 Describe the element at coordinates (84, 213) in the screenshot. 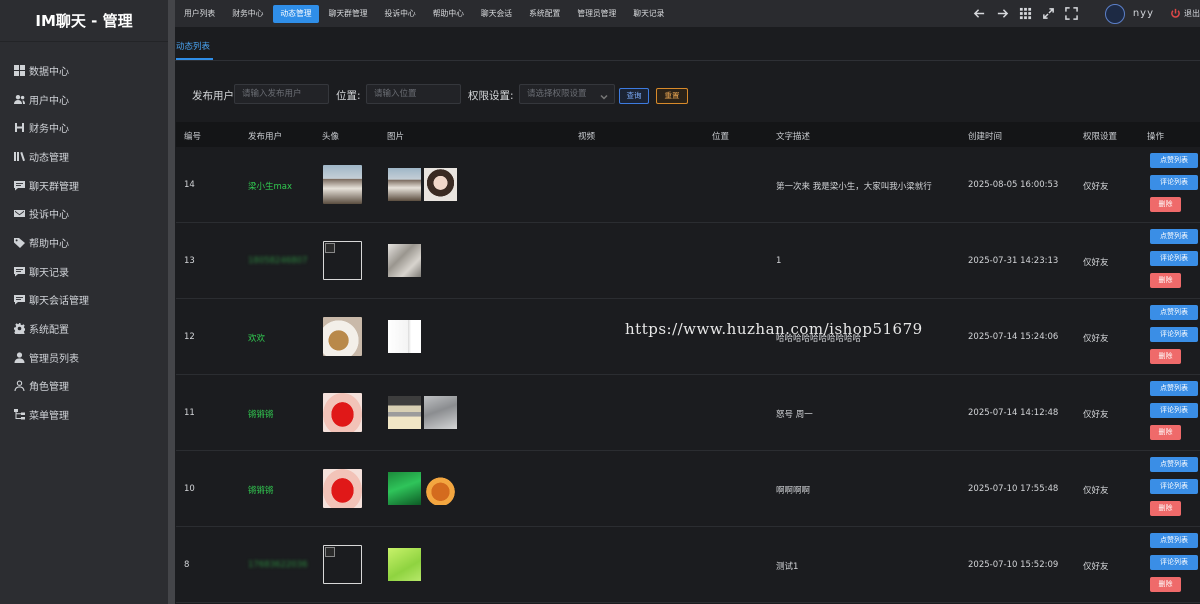

I see `sidebar-item-5: 投诉中心` at that location.